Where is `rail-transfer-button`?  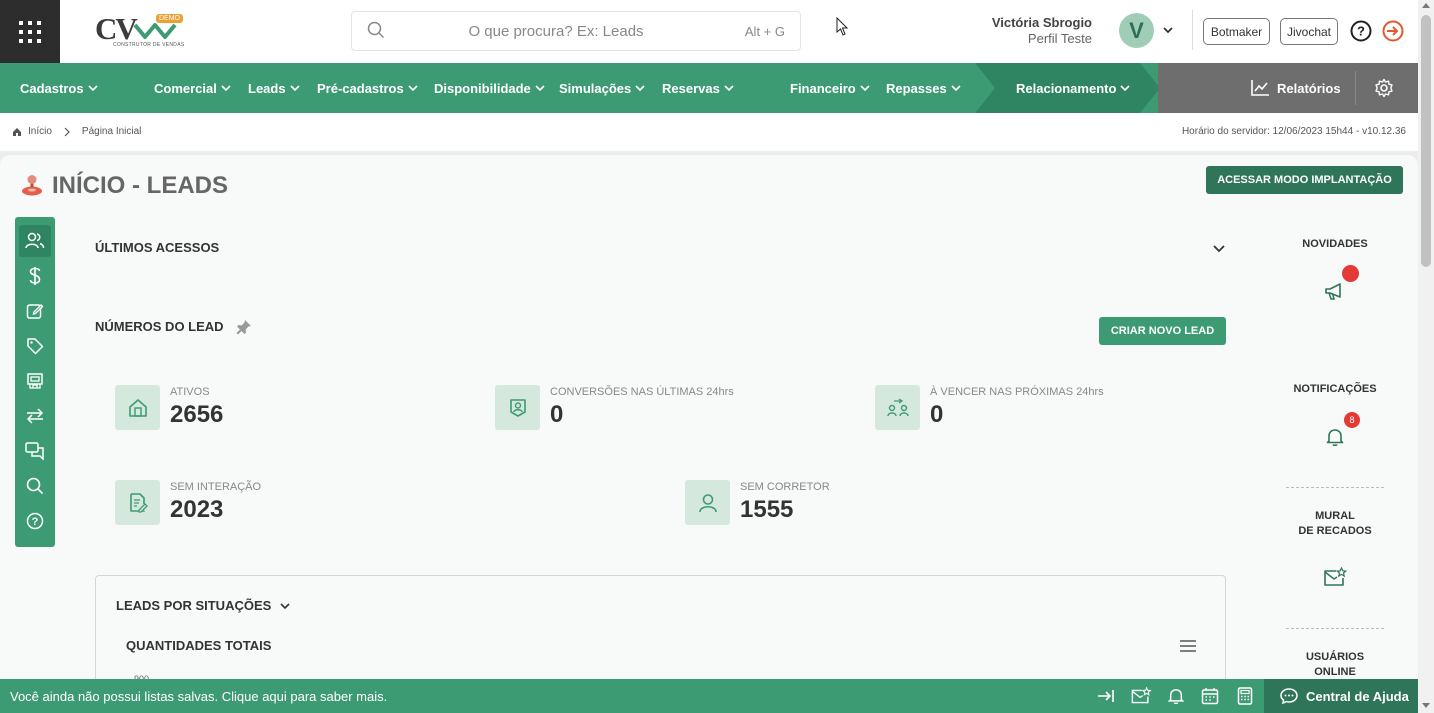 rail-transfer-button is located at coordinates (35, 416).